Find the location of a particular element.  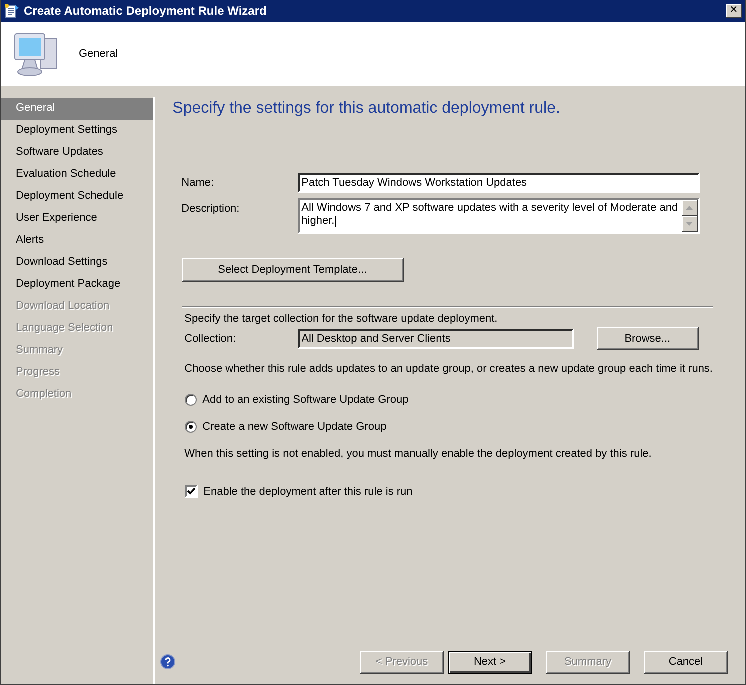

help-icon is located at coordinates (168, 662).